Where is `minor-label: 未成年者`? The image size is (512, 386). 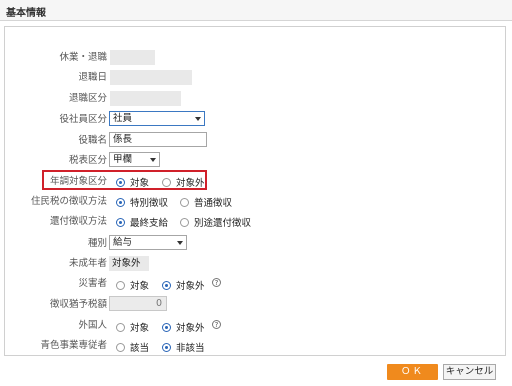 minor-label: 未成年者 is located at coordinates (87, 263).